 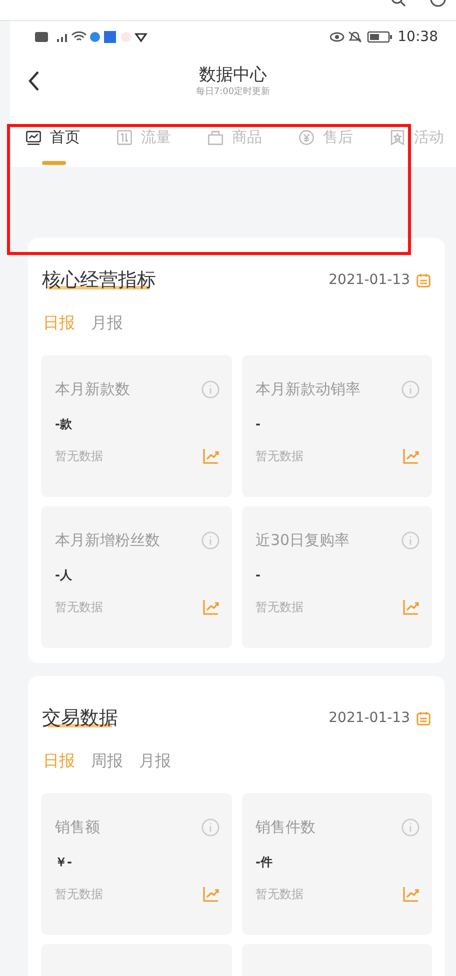 What do you see at coordinates (264, 862) in the screenshot?
I see `metric-value: -件` at bounding box center [264, 862].